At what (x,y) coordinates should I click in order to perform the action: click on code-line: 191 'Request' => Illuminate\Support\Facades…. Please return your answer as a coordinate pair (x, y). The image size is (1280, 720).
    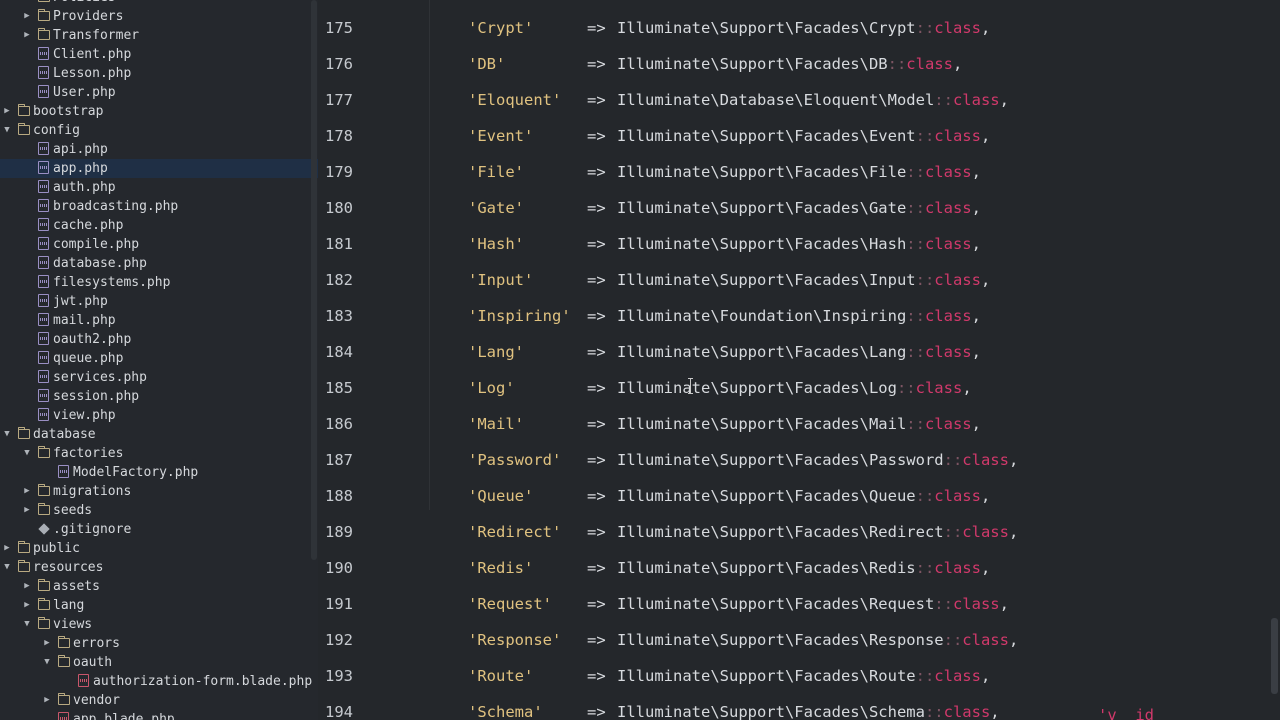
    Looking at the image, I should click on (799, 604).